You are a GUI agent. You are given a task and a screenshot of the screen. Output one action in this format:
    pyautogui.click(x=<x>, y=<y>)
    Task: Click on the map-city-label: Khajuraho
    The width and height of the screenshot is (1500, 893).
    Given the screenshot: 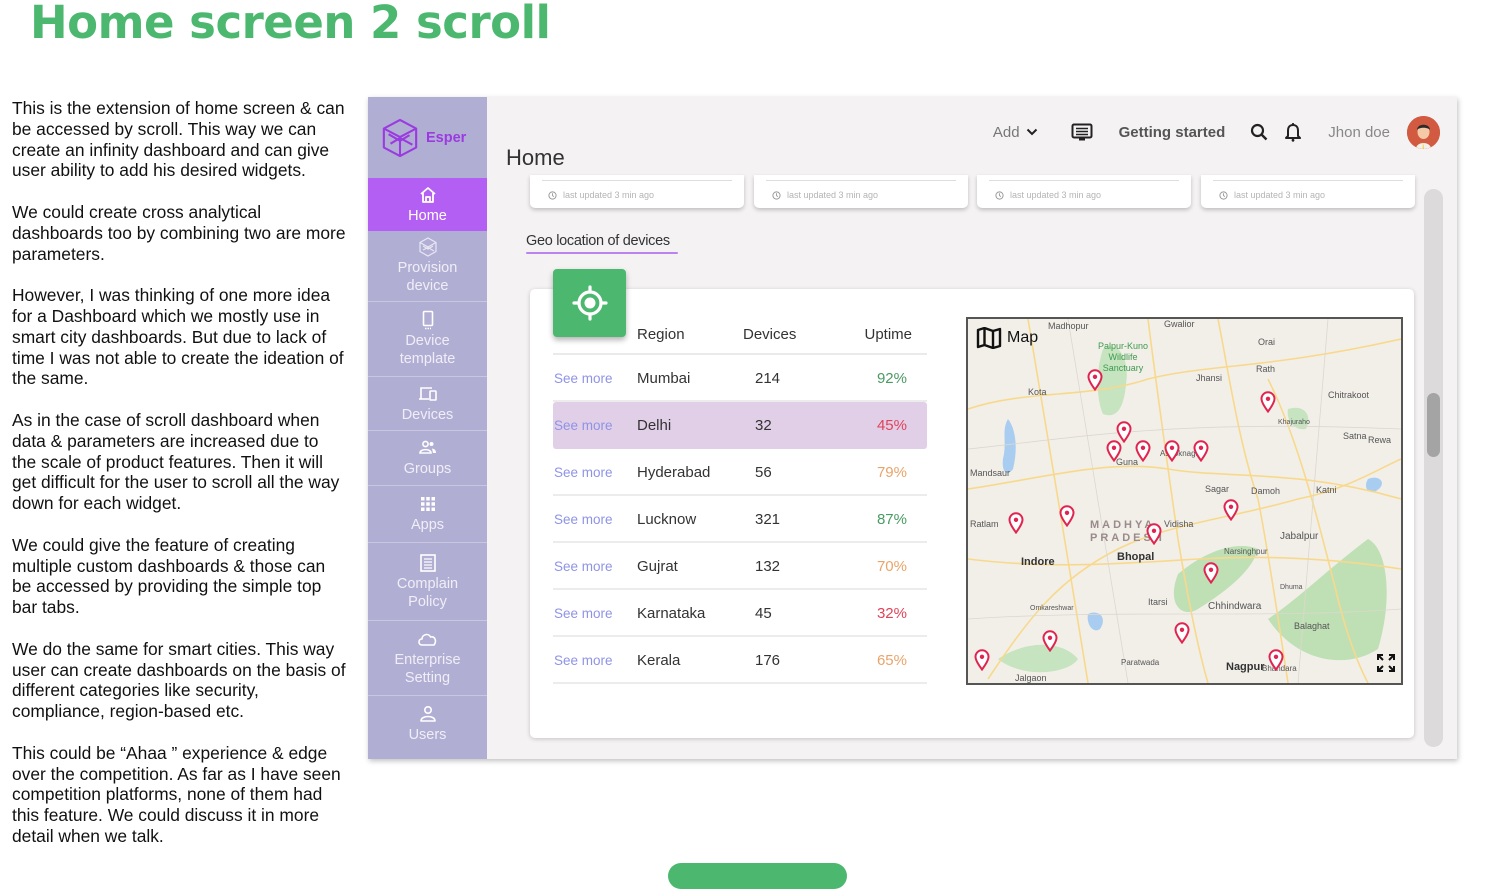 What is the action you would take?
    pyautogui.click(x=1294, y=422)
    